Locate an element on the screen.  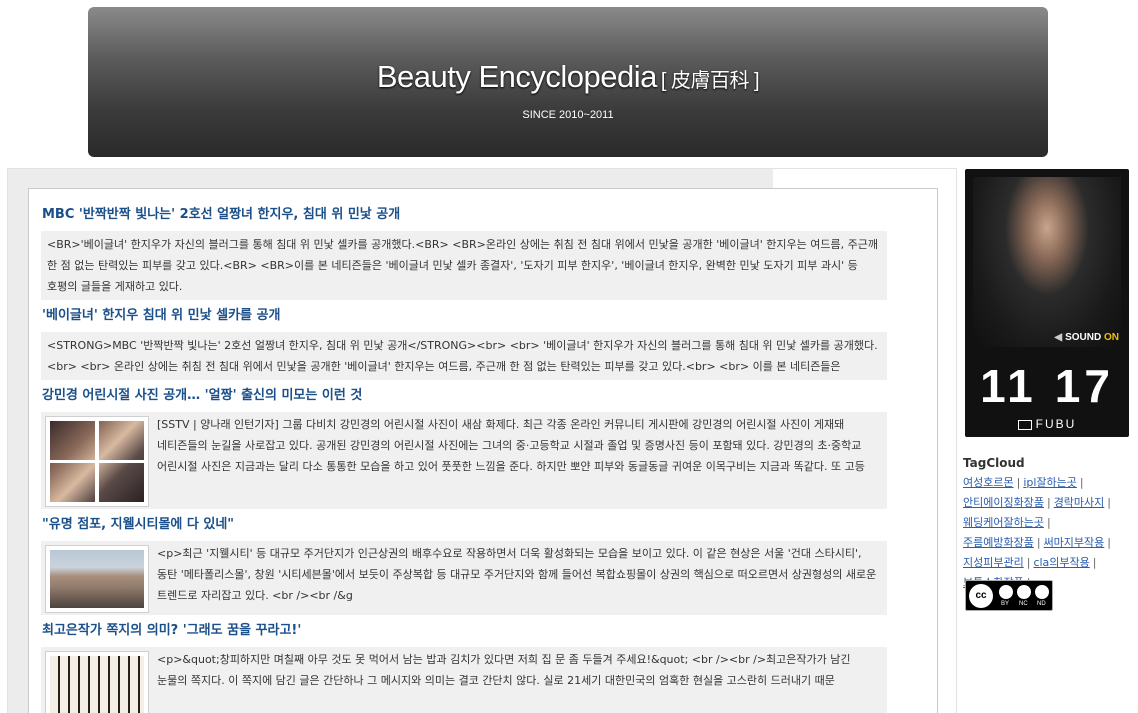
brand-logo: FUBU is located at coordinates (1047, 424).